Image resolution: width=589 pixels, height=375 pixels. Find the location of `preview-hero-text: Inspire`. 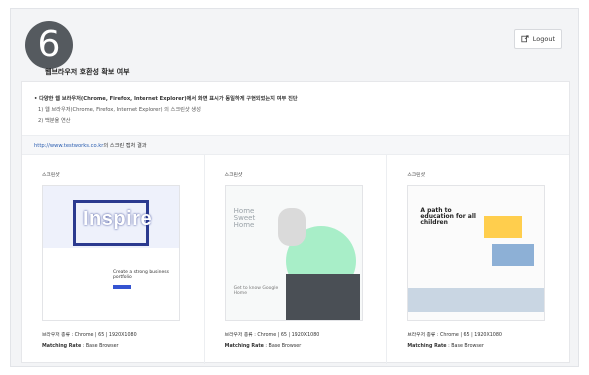

preview-hero-text: Inspire is located at coordinates (118, 219).